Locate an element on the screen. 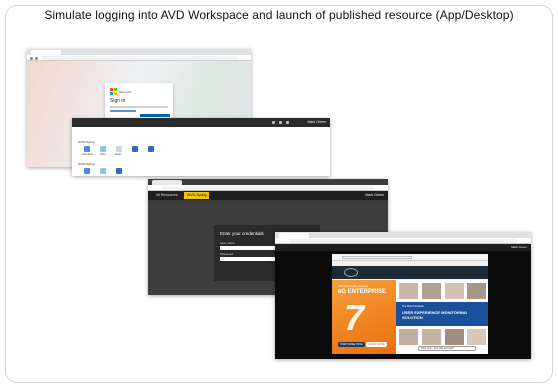 The width and height of the screenshot is (558, 388). banner-subtitle: The Most Complete is located at coordinates (413, 306).